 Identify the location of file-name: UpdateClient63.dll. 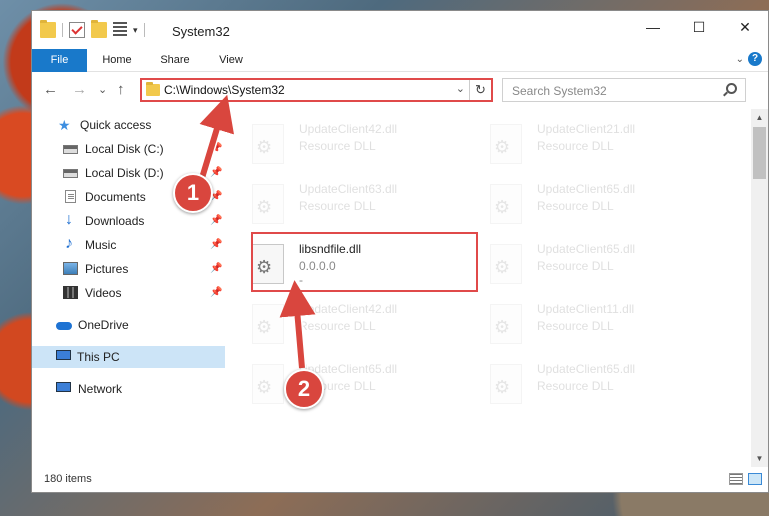
(348, 189).